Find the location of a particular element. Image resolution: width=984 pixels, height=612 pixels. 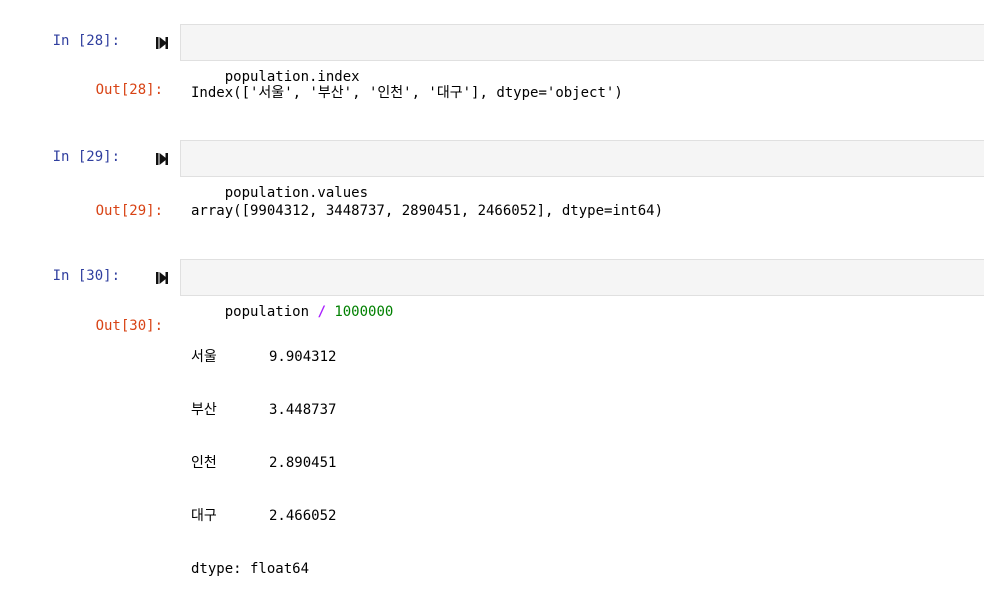

series-row: 인천 2.890451 is located at coordinates (263, 463).